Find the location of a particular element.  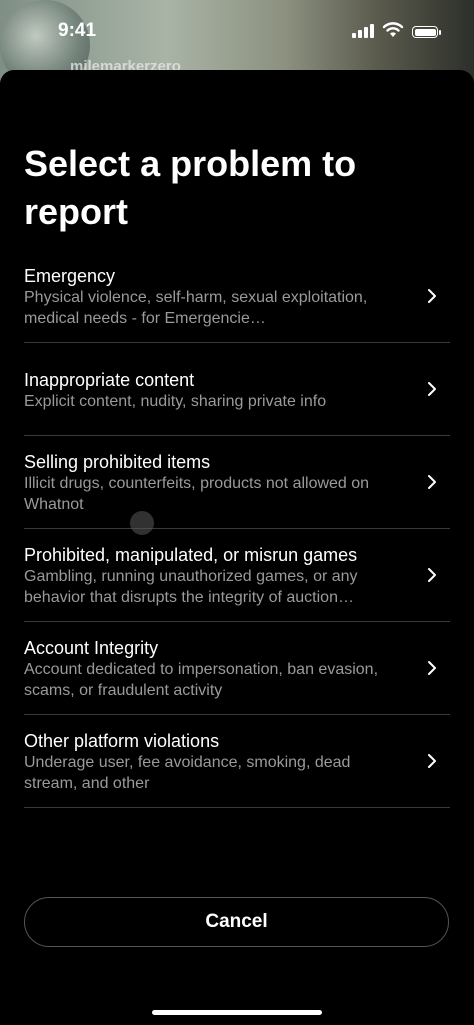

option-title: Other platform violations is located at coordinates (122, 741).